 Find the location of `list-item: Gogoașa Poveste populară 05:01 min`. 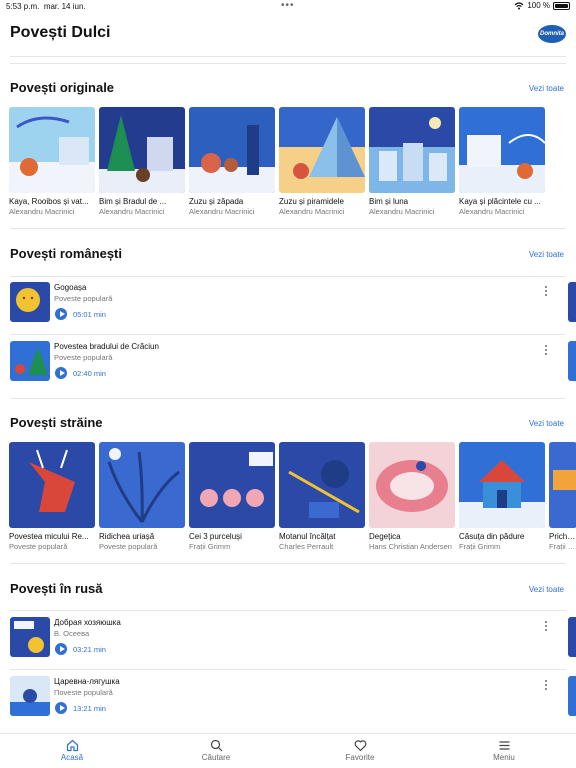

list-item: Gogoașa Poveste populară 05:01 min is located at coordinates (285, 305).